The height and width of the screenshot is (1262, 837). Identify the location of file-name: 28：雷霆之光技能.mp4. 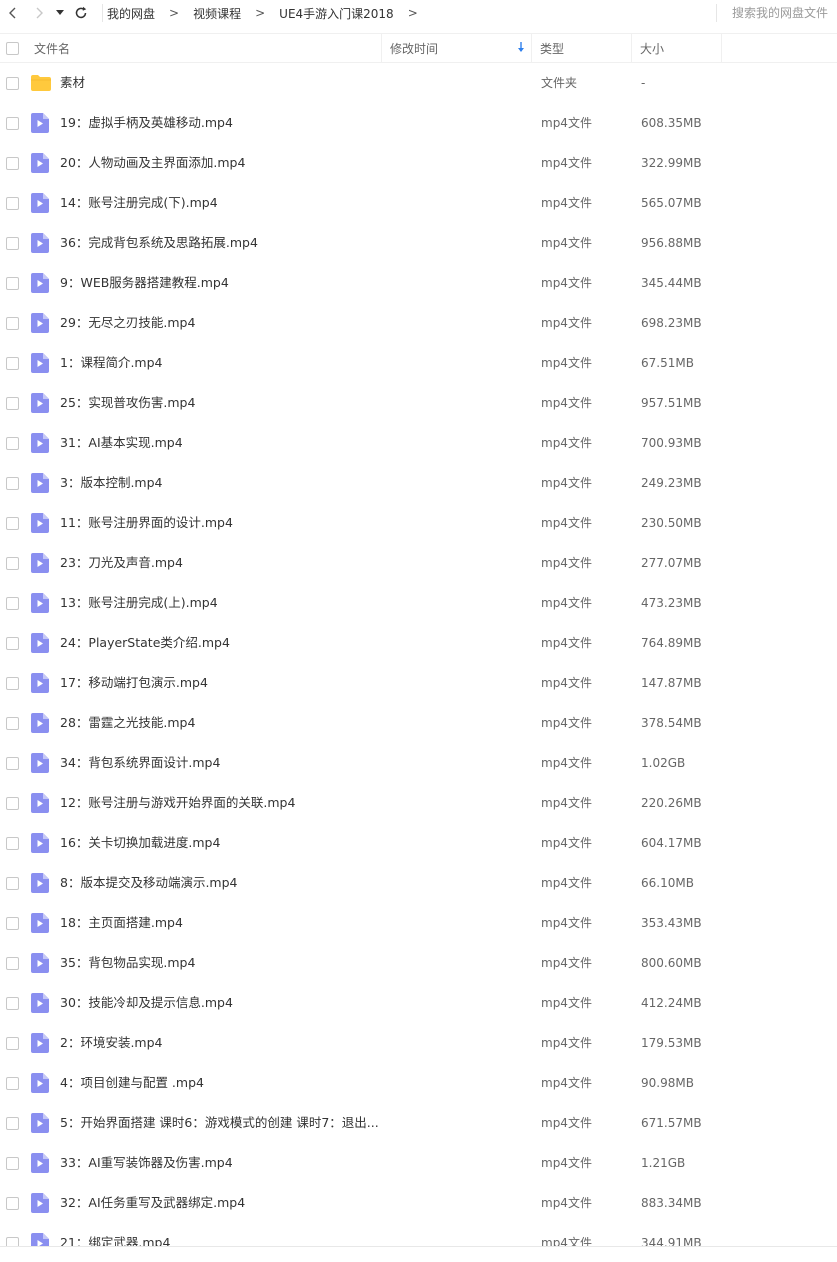
(225, 723).